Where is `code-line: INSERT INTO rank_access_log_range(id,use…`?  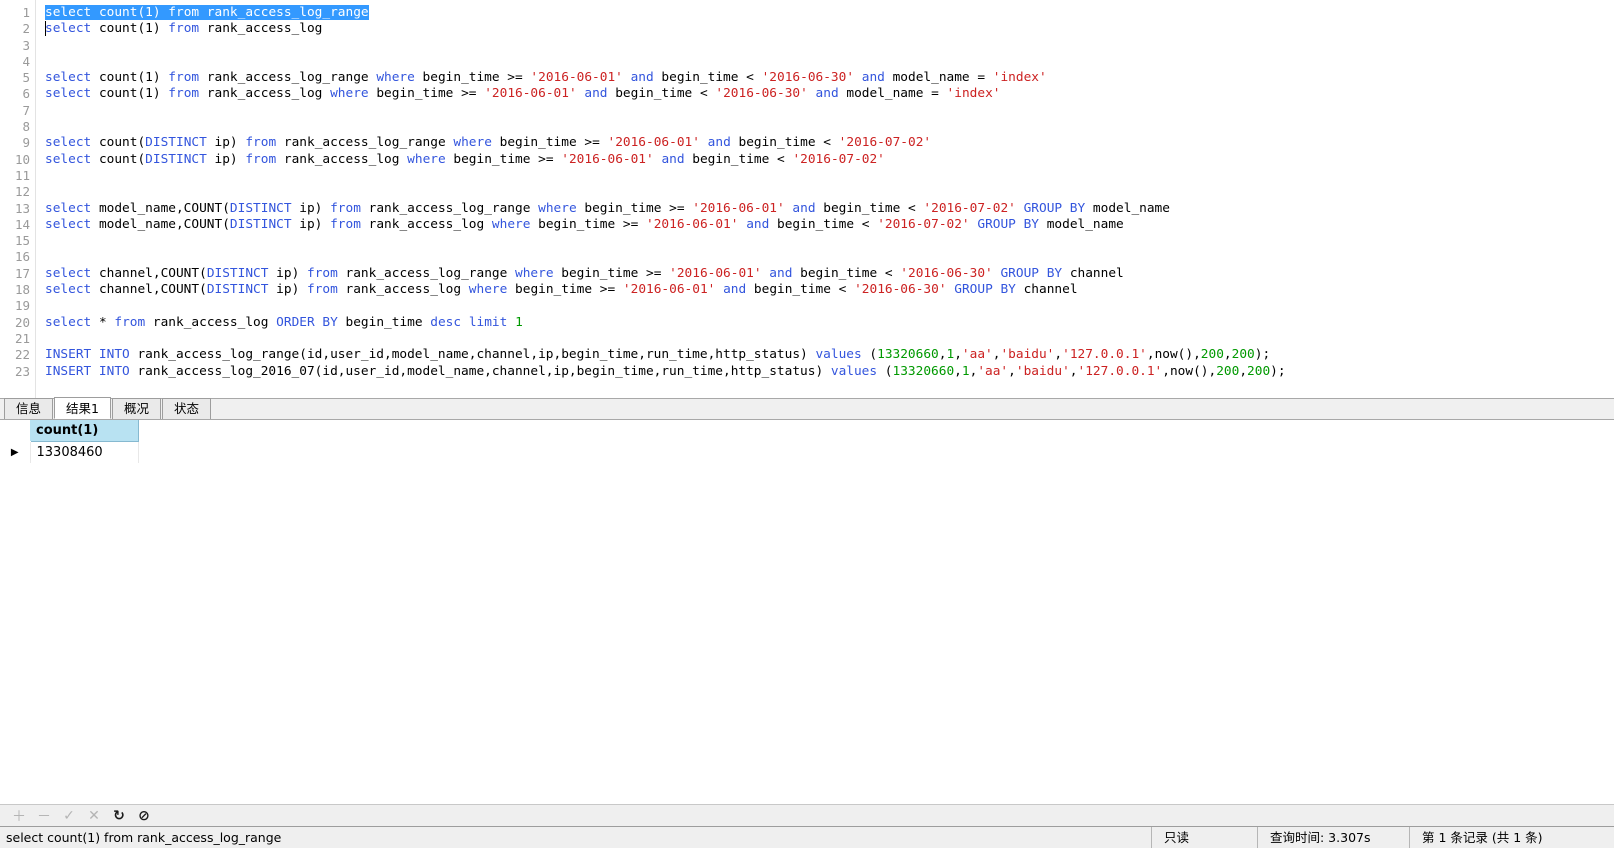 code-line: INSERT INTO rank_access_log_range(id,use… is located at coordinates (829, 355).